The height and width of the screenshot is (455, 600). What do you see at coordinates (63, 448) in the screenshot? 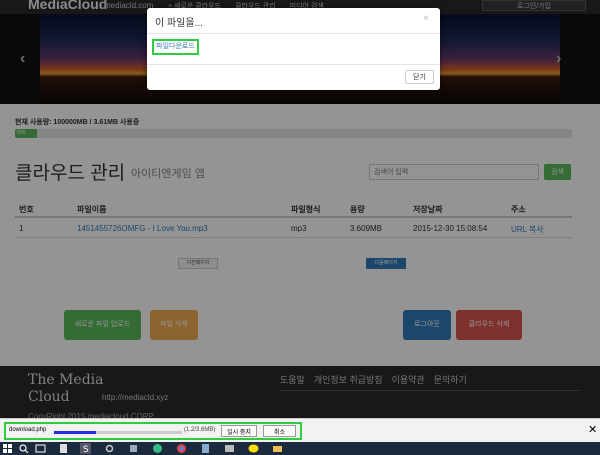
I see `file-icon` at bounding box center [63, 448].